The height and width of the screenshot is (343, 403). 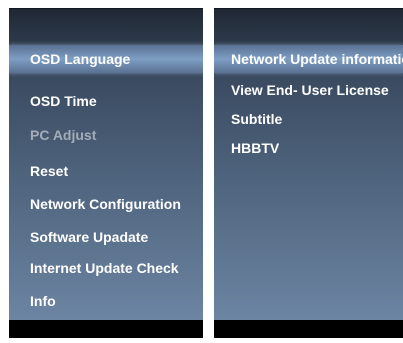 What do you see at coordinates (63, 135) in the screenshot?
I see `menu-item-pc-adjust: PC Adjust` at bounding box center [63, 135].